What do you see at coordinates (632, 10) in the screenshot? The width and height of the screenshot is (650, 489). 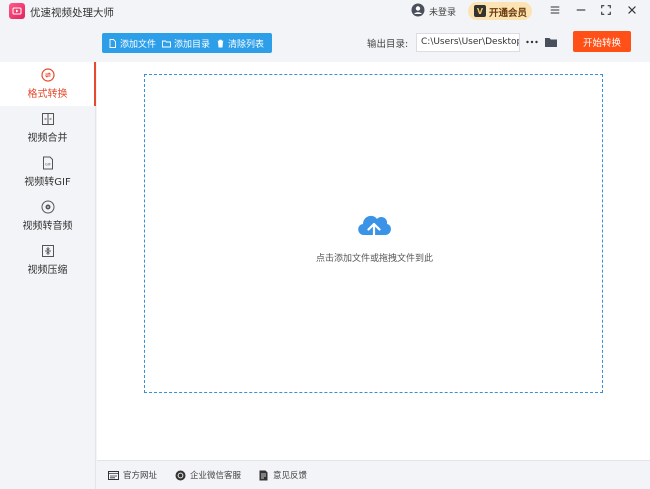 I see `close-icon` at bounding box center [632, 10].